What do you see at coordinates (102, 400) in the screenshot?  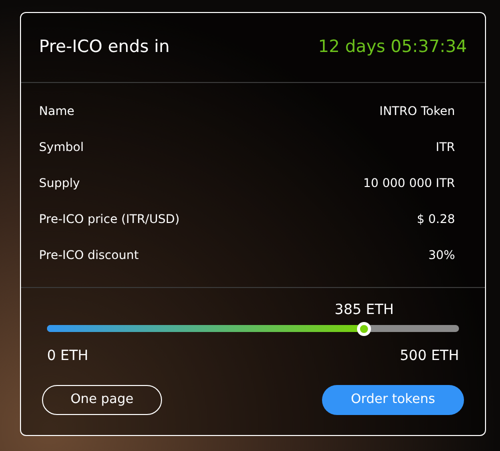 I see `one-page-button: One page` at bounding box center [102, 400].